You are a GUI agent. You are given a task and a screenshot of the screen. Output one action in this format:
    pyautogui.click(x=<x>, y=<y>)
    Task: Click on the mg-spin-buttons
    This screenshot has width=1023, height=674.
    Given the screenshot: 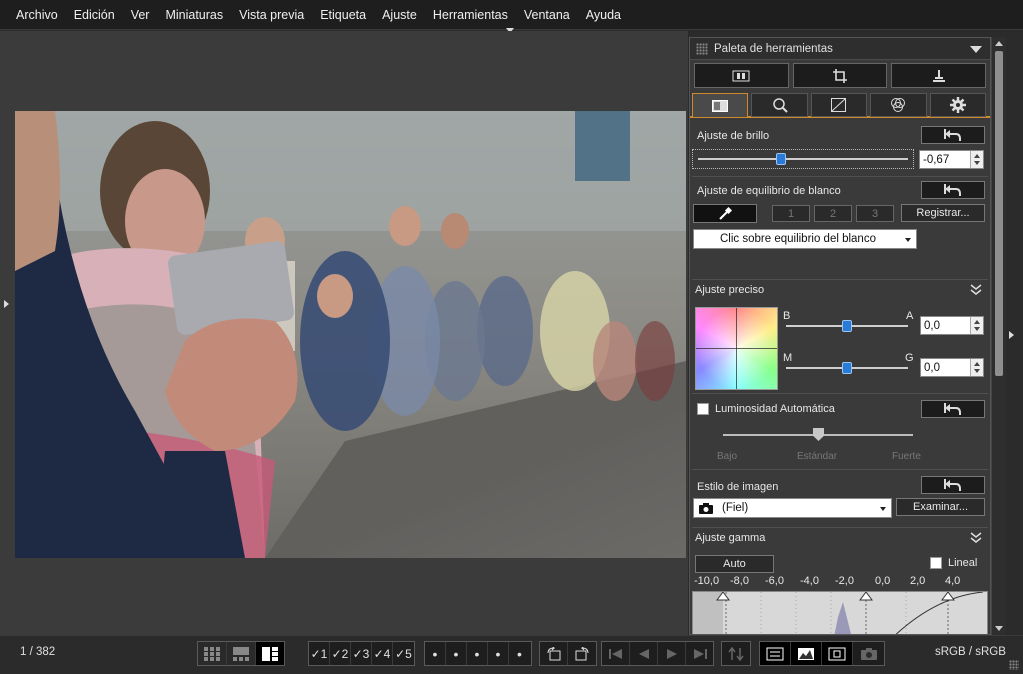 What is the action you would take?
    pyautogui.click(x=976, y=367)
    